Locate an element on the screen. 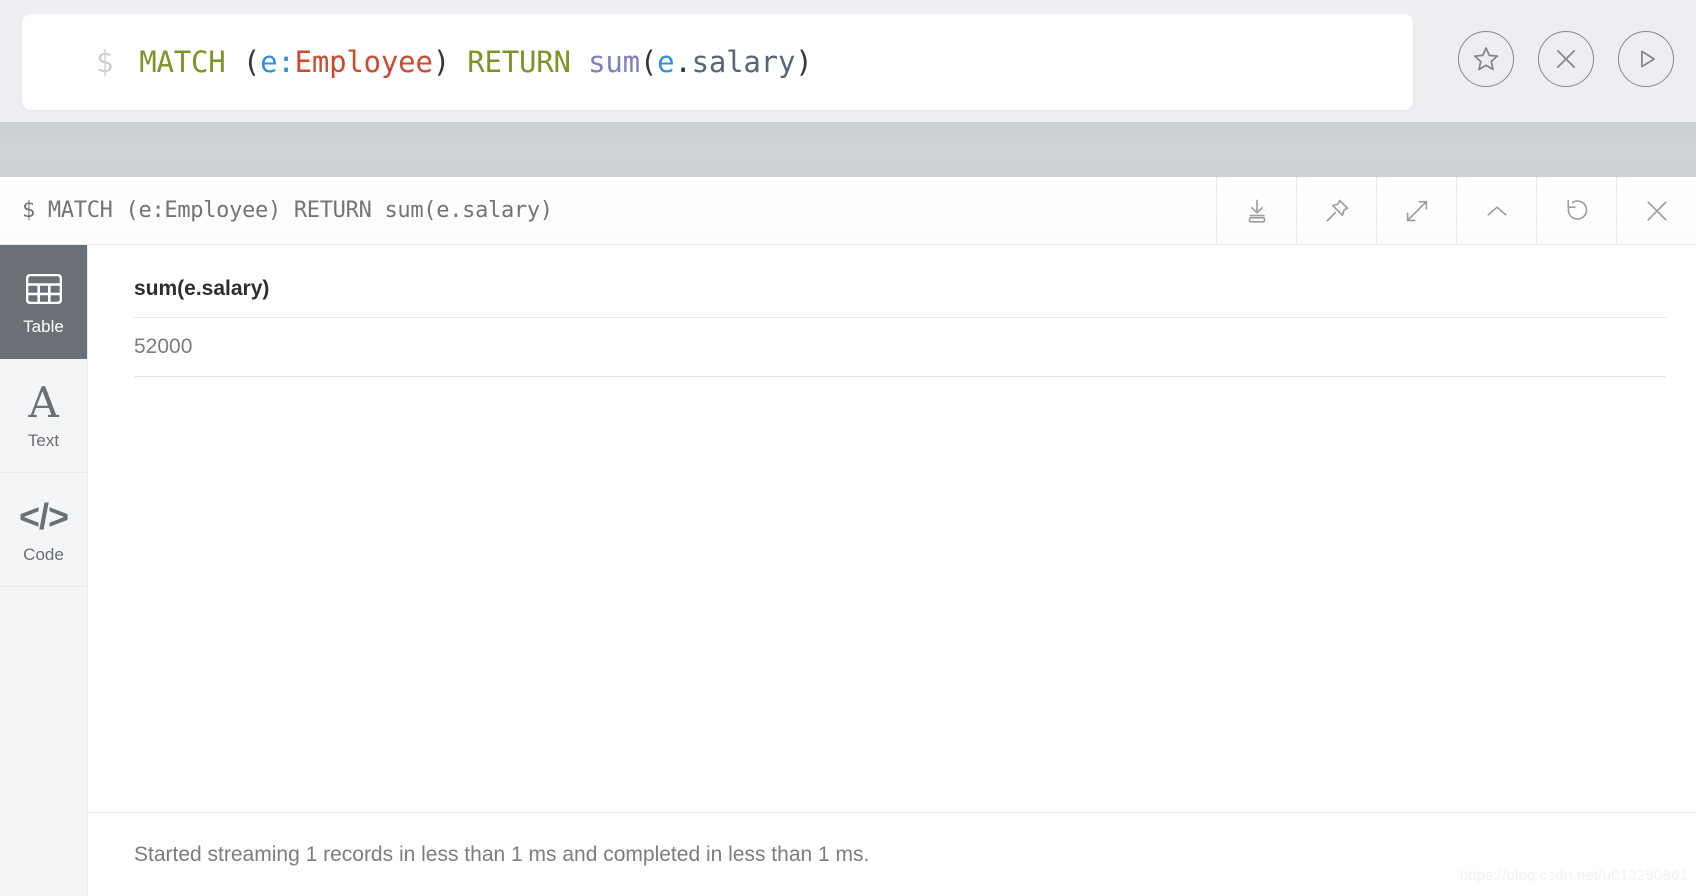 The image size is (1696, 896). view-item-text: A Text is located at coordinates (43, 416).